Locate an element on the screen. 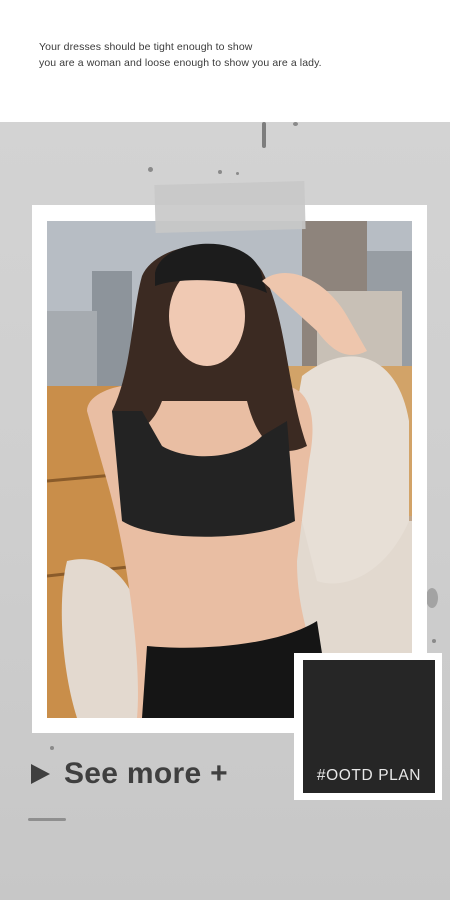 The height and width of the screenshot is (900, 450). masking-tape is located at coordinates (230, 207).